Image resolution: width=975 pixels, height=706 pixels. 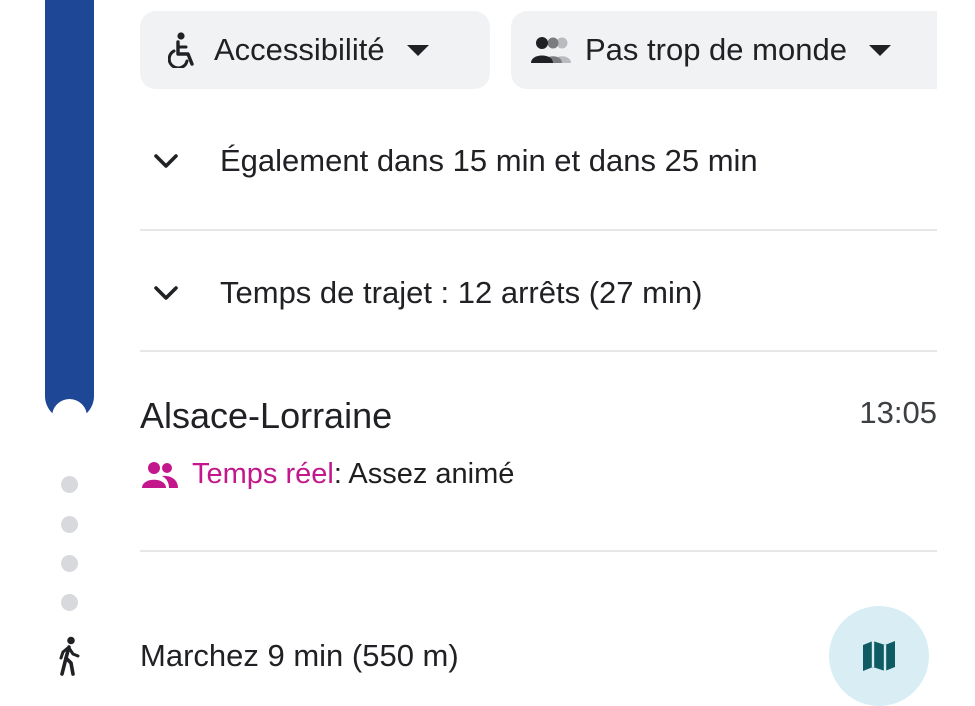 I want to click on crowding-filter-label: Pas trop de monde, so click(x=716, y=49).